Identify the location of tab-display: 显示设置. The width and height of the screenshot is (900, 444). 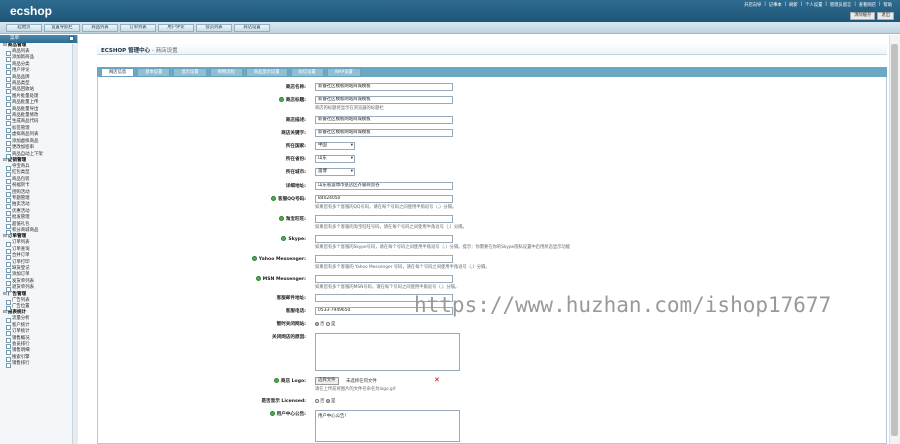
(190, 72).